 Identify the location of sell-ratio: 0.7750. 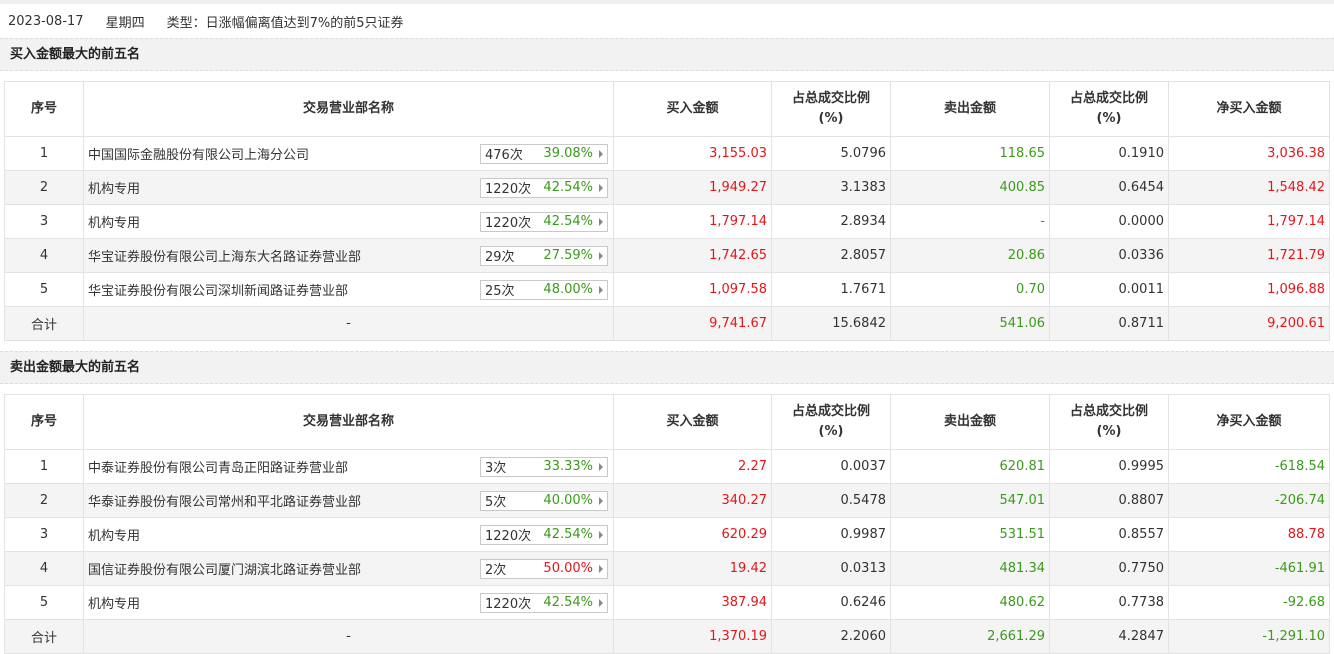
(1109, 568).